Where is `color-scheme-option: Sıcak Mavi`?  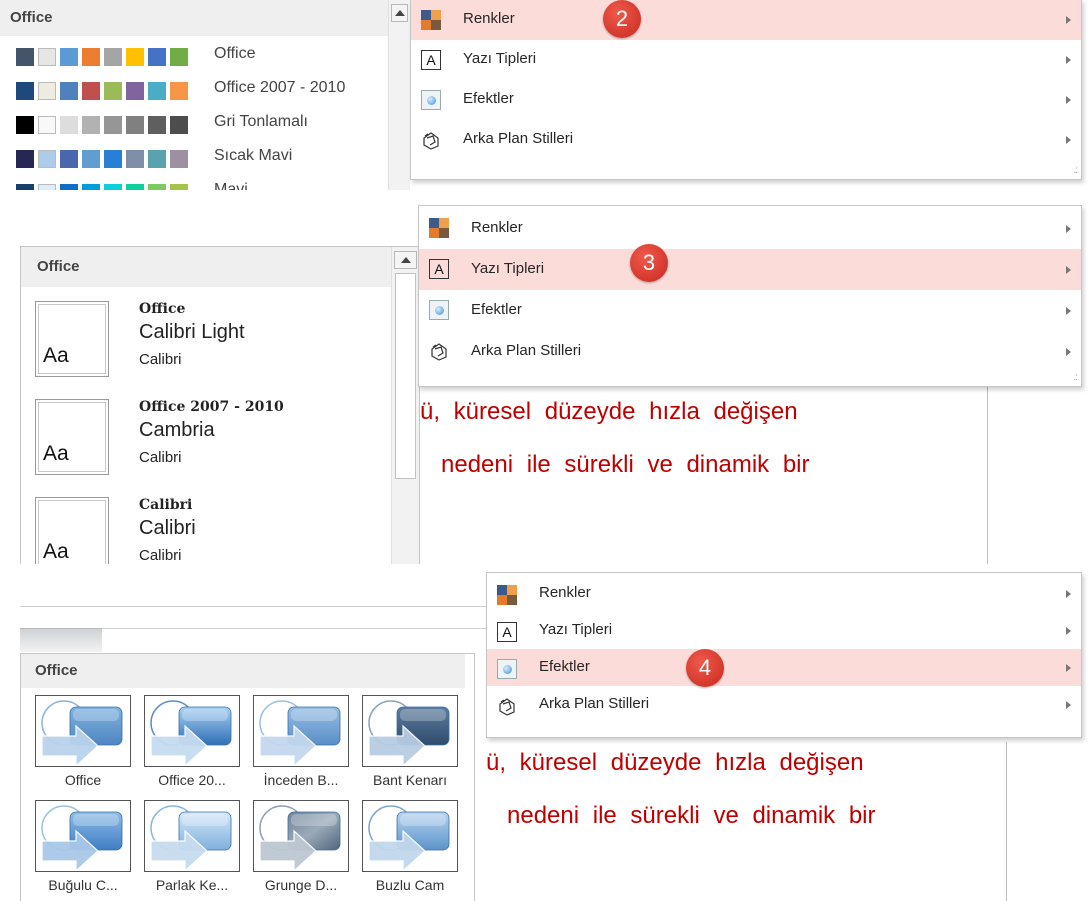
color-scheme-option: Sıcak Mavi is located at coordinates (201, 157).